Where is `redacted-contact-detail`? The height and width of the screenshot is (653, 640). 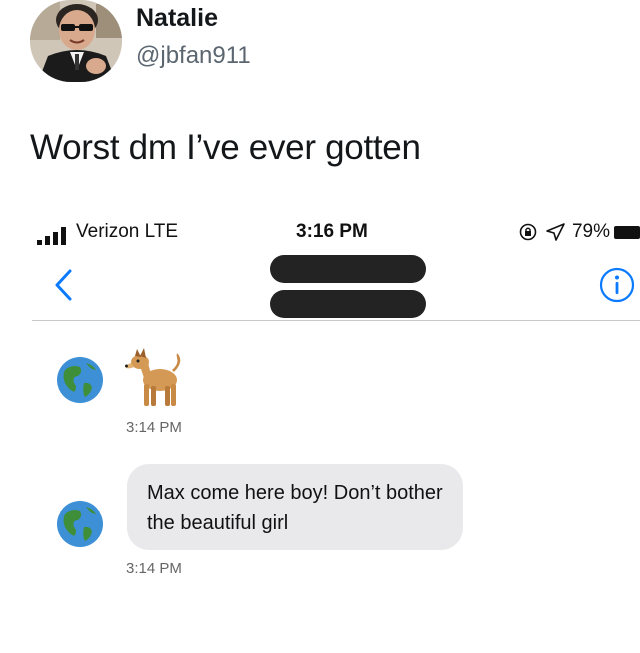 redacted-contact-detail is located at coordinates (348, 304).